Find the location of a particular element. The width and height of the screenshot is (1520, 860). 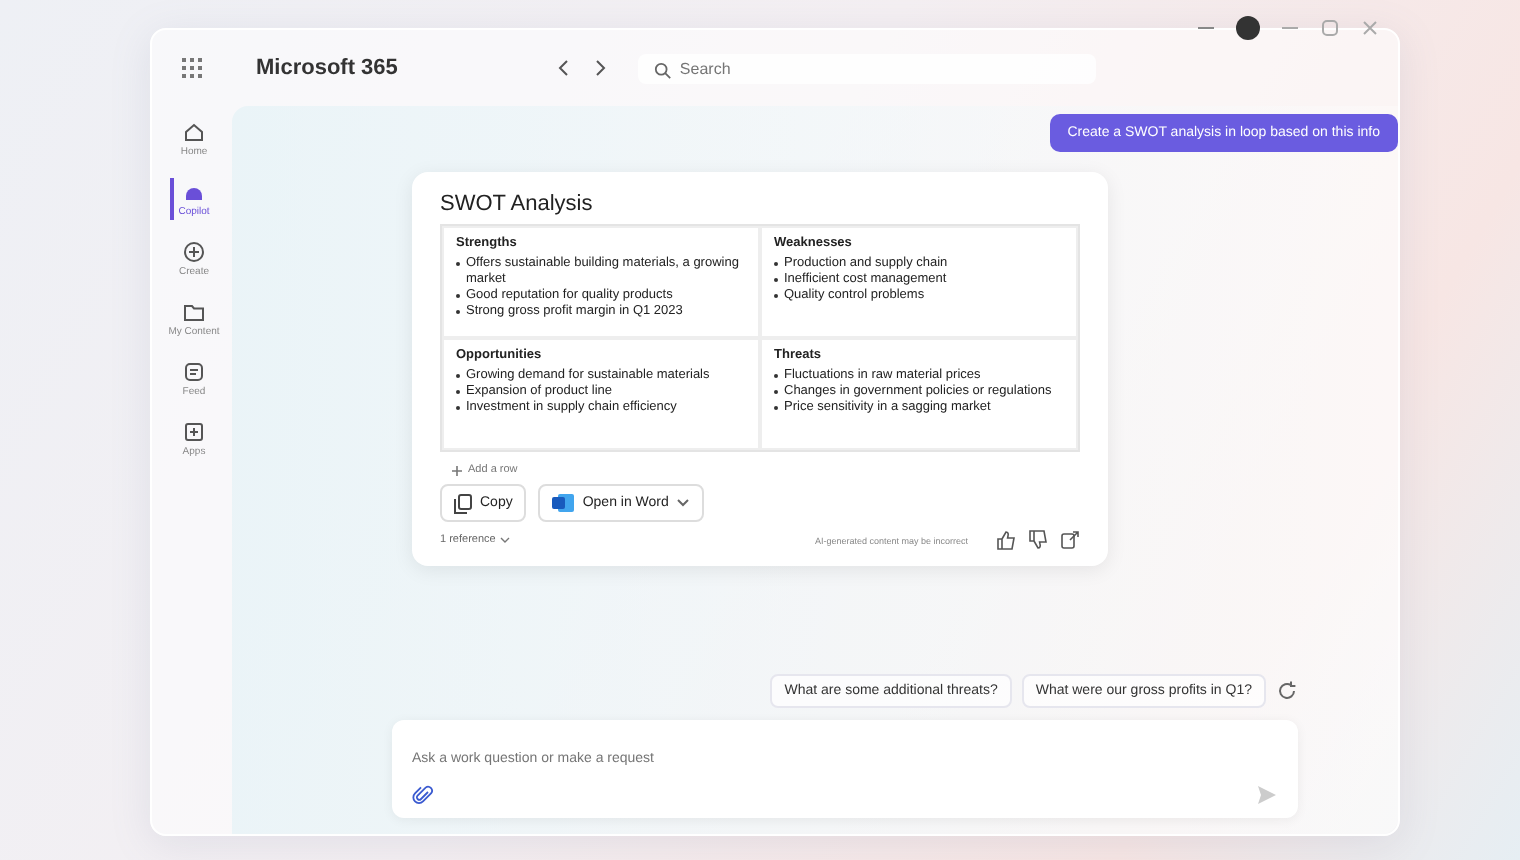

app-launcher-icon is located at coordinates (192, 68).